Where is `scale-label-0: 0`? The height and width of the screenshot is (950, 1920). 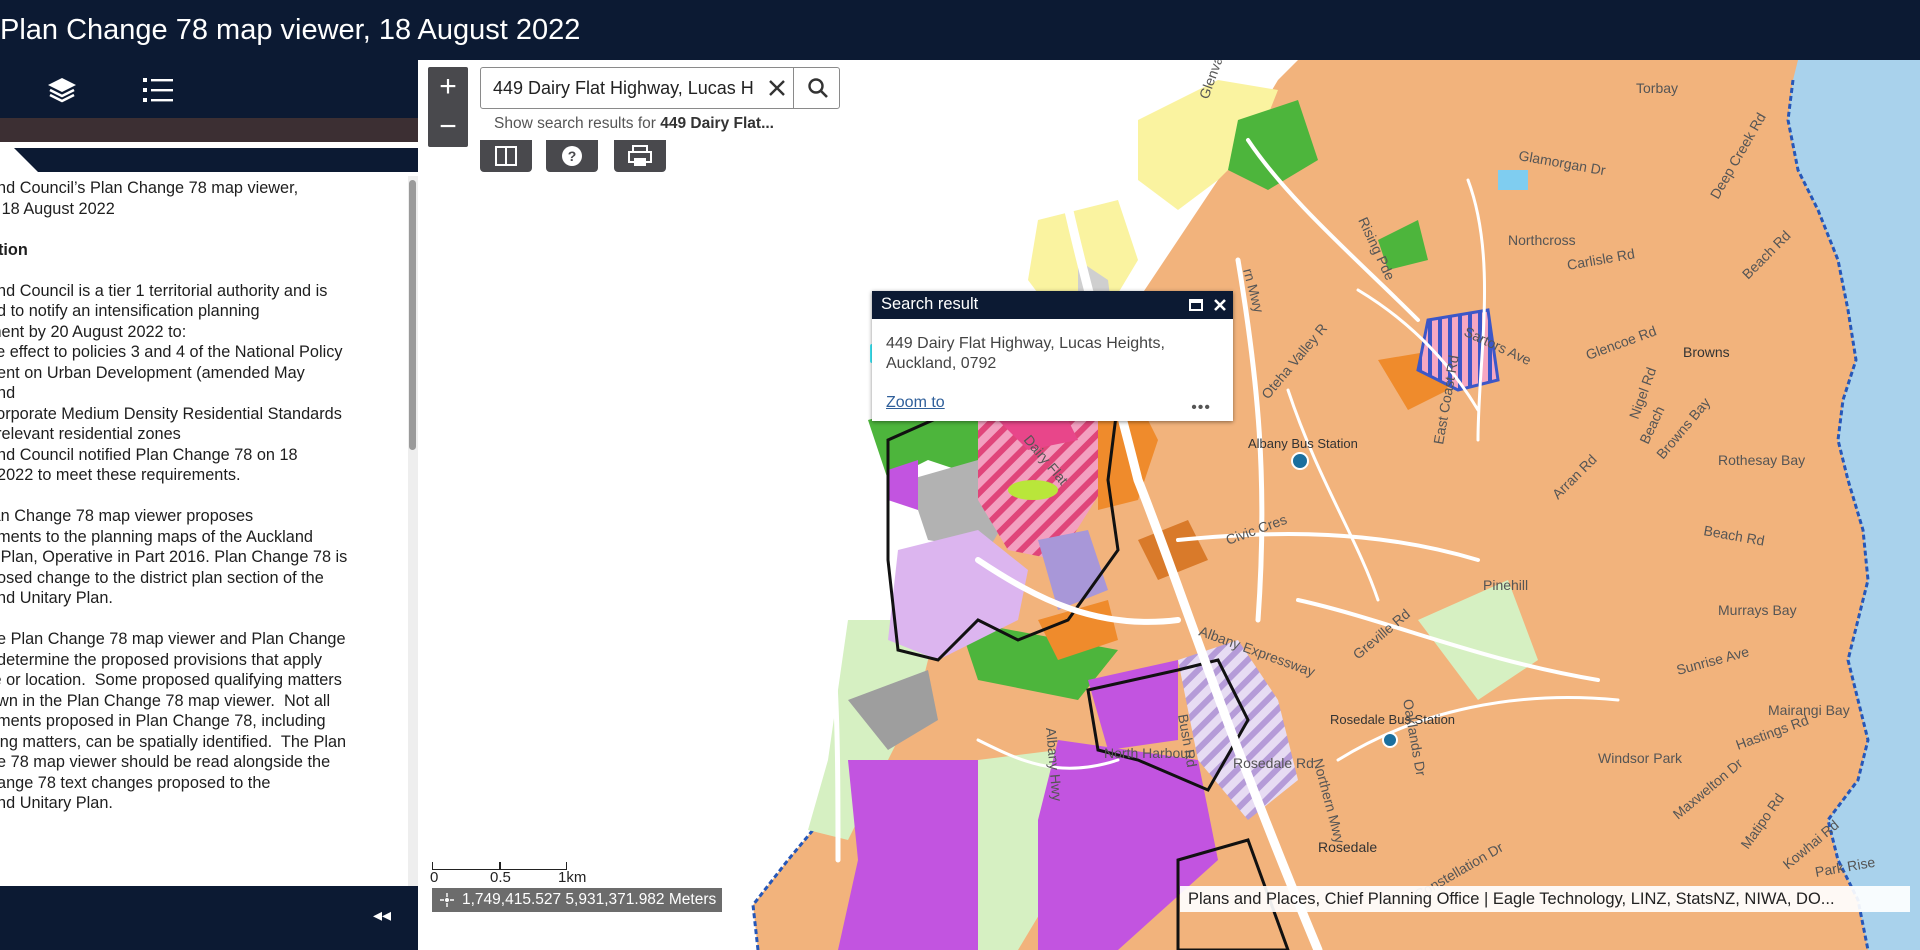
scale-label-0: 0 is located at coordinates (434, 877).